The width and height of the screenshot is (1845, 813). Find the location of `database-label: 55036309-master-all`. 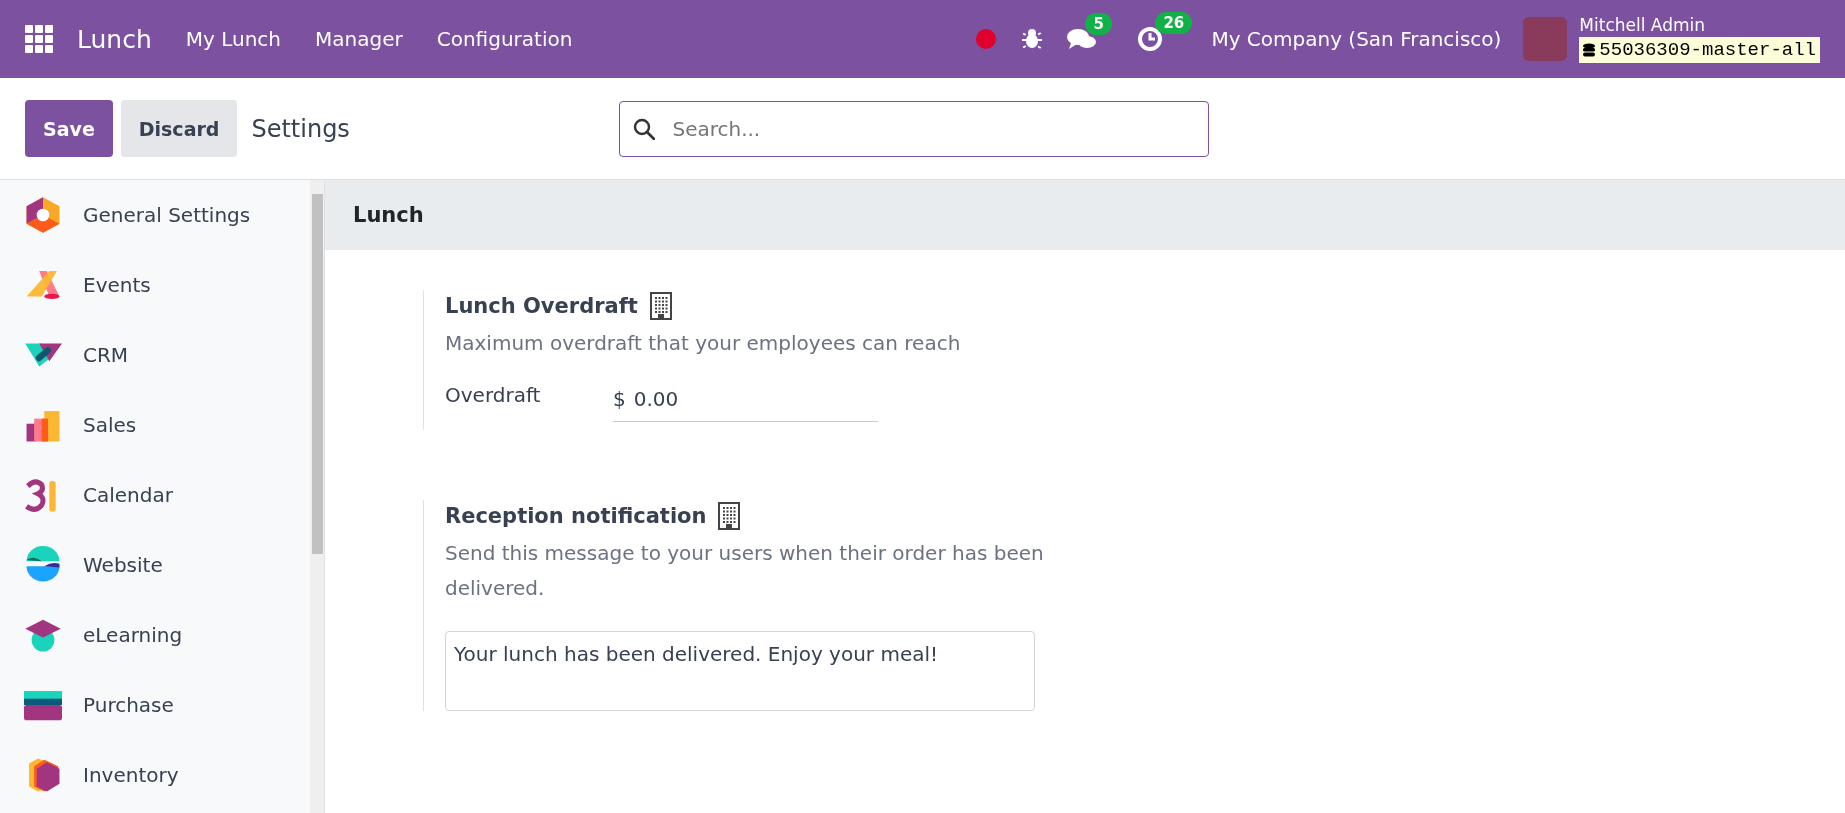

database-label: 55036309-master-all is located at coordinates (1699, 50).